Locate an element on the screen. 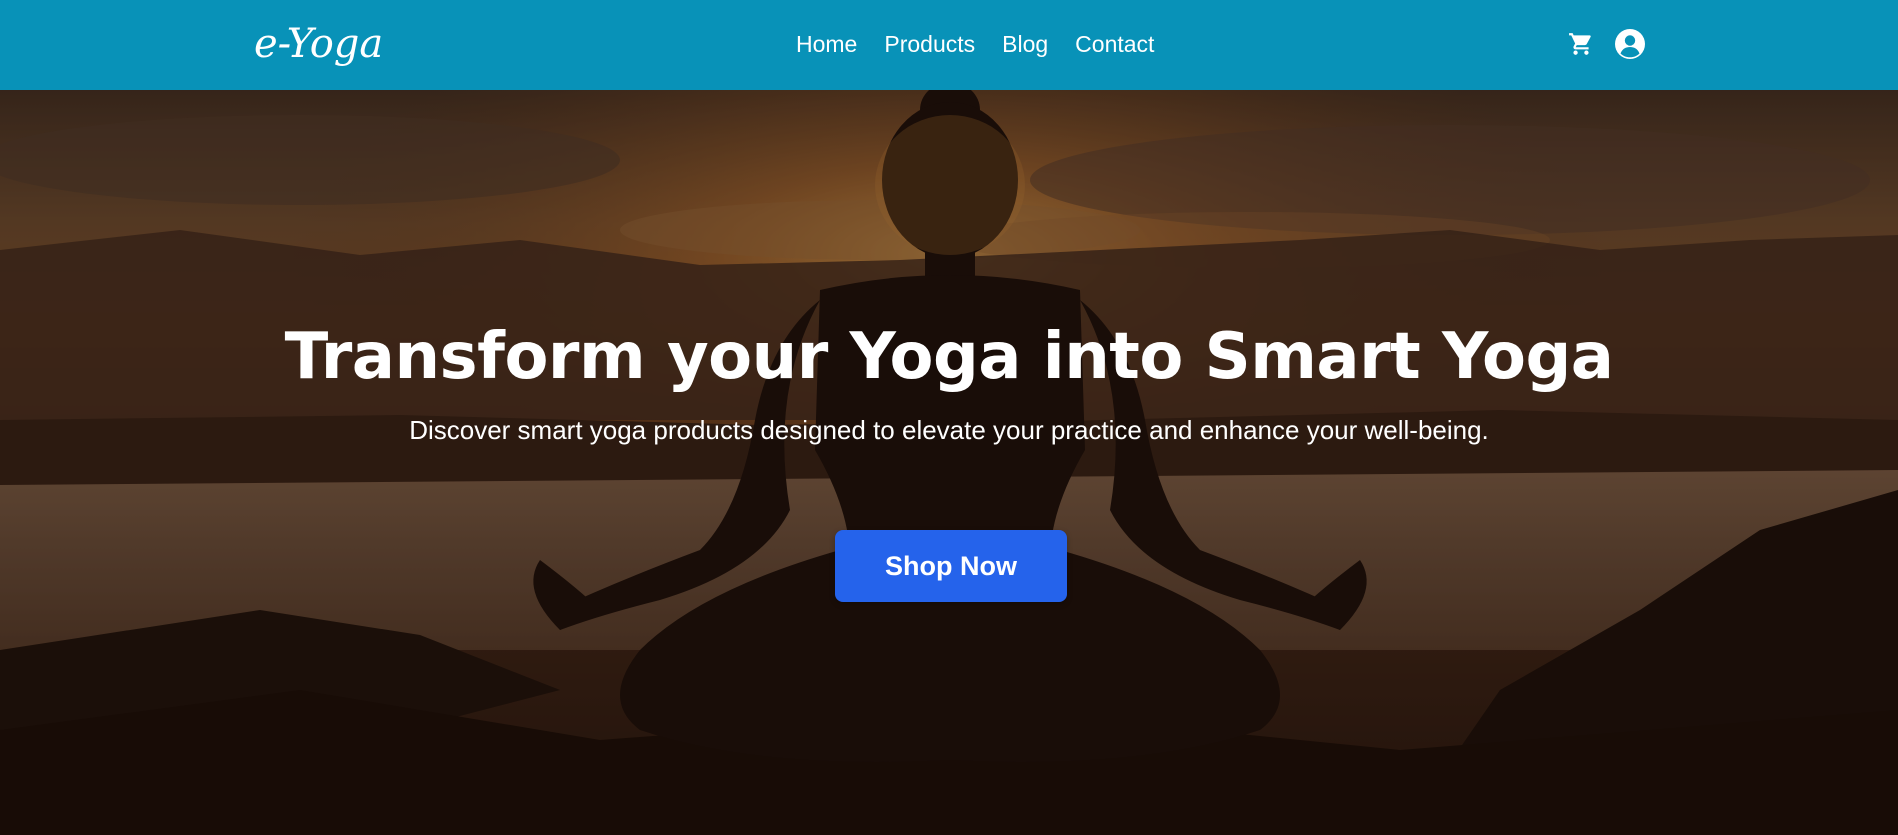  nav-link-contact: Contact is located at coordinates (1114, 44).